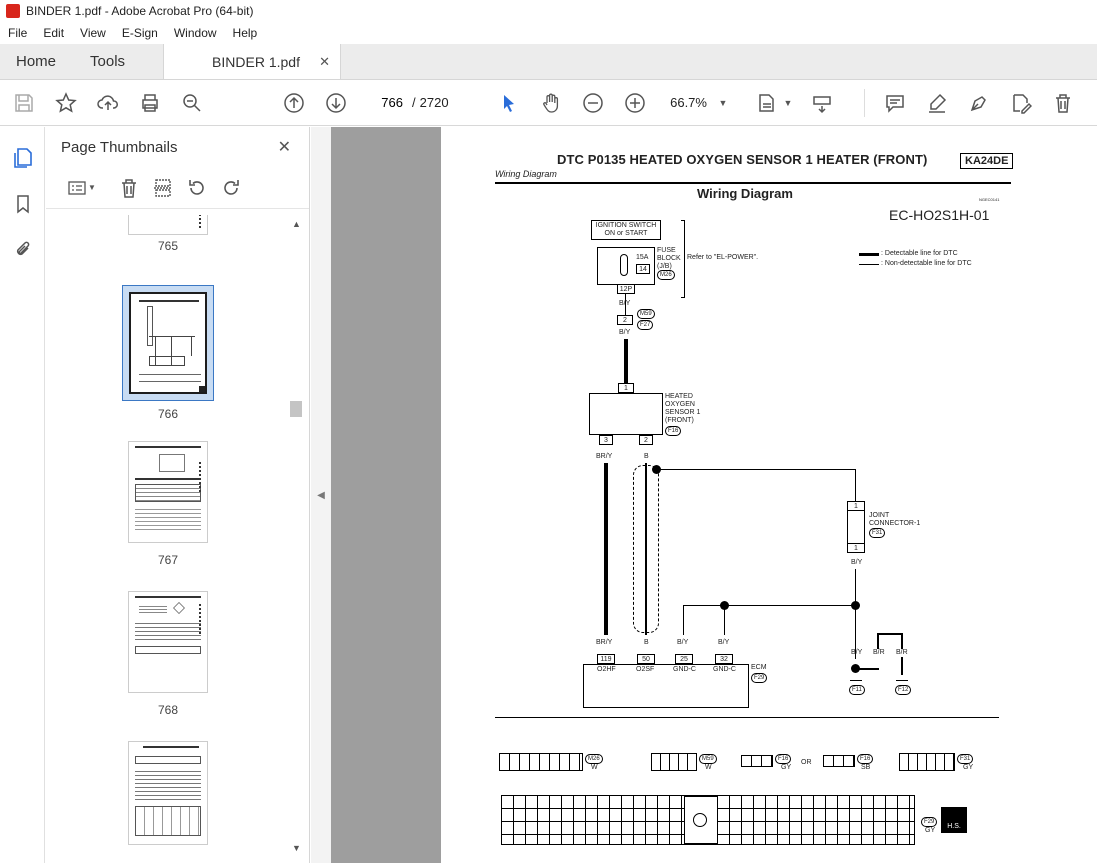 Image resolution: width=1097 pixels, height=863 pixels. What do you see at coordinates (387, 102) in the screenshot?
I see `page-number-input` at bounding box center [387, 102].